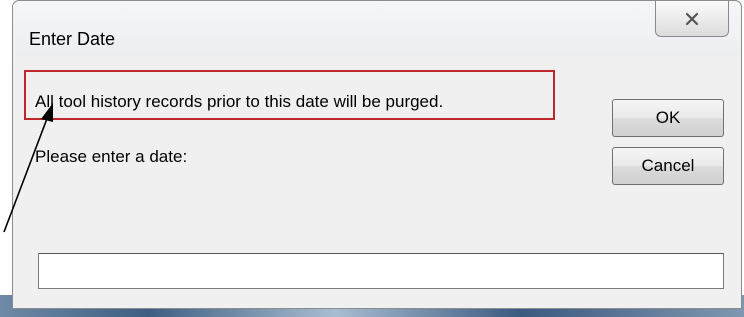 This screenshot has height=317, width=744. I want to click on window-title: Enter Date, so click(72, 39).